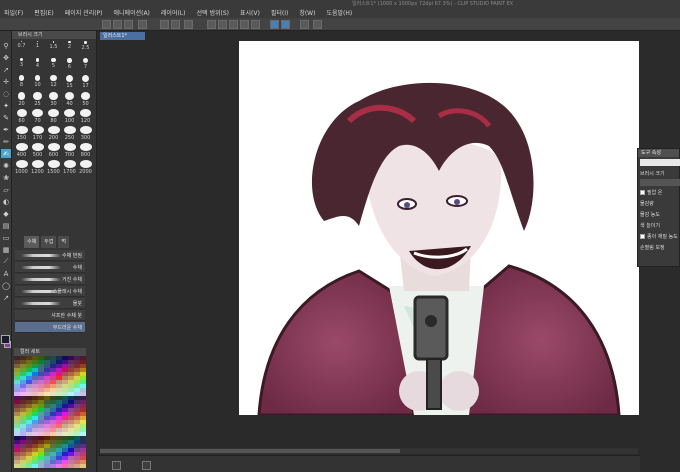 This screenshot has height=472, width=680. What do you see at coordinates (188, 24) in the screenshot?
I see `clear-icon` at bounding box center [188, 24].